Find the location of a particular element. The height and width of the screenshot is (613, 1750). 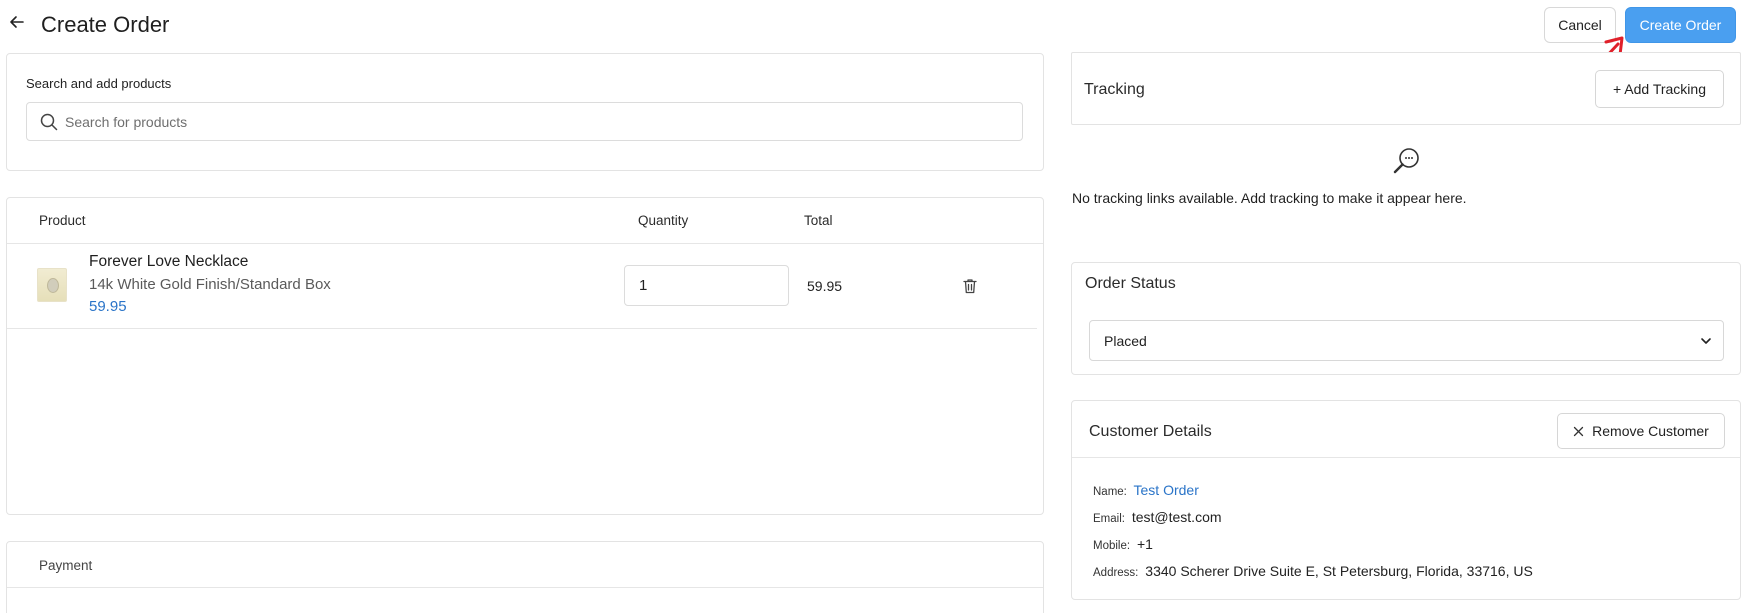

trash-icon is located at coordinates (970, 286).